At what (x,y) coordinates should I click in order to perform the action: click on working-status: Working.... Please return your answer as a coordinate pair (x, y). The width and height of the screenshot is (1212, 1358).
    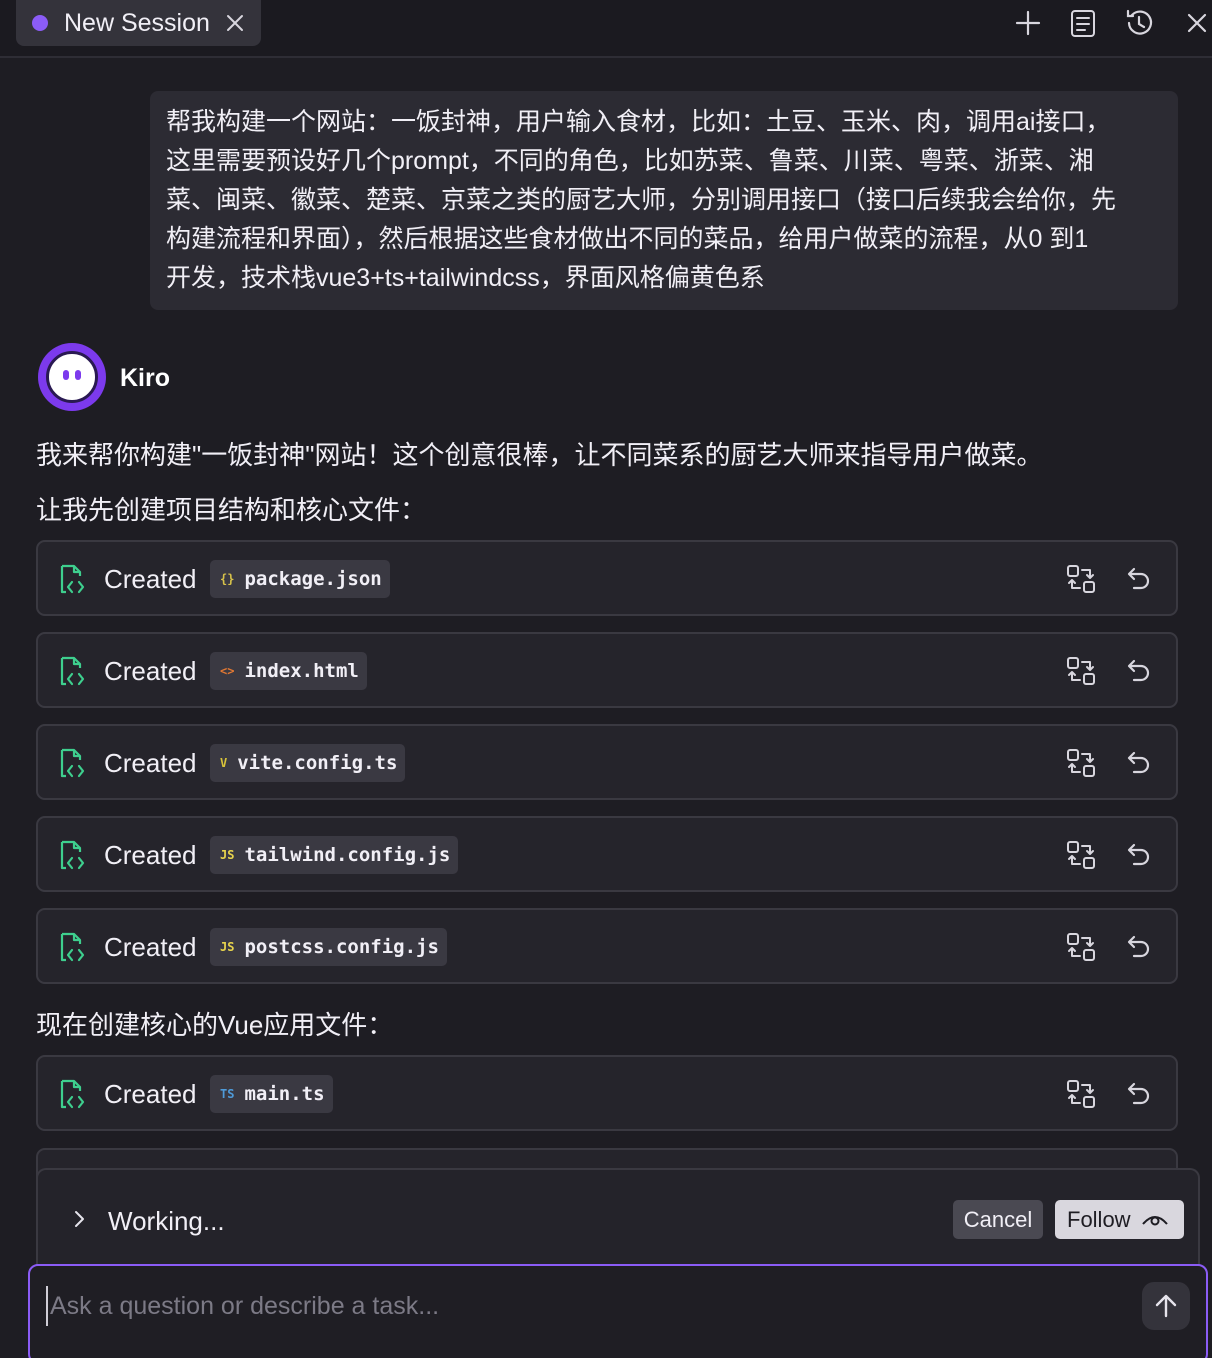
    Looking at the image, I should click on (166, 1221).